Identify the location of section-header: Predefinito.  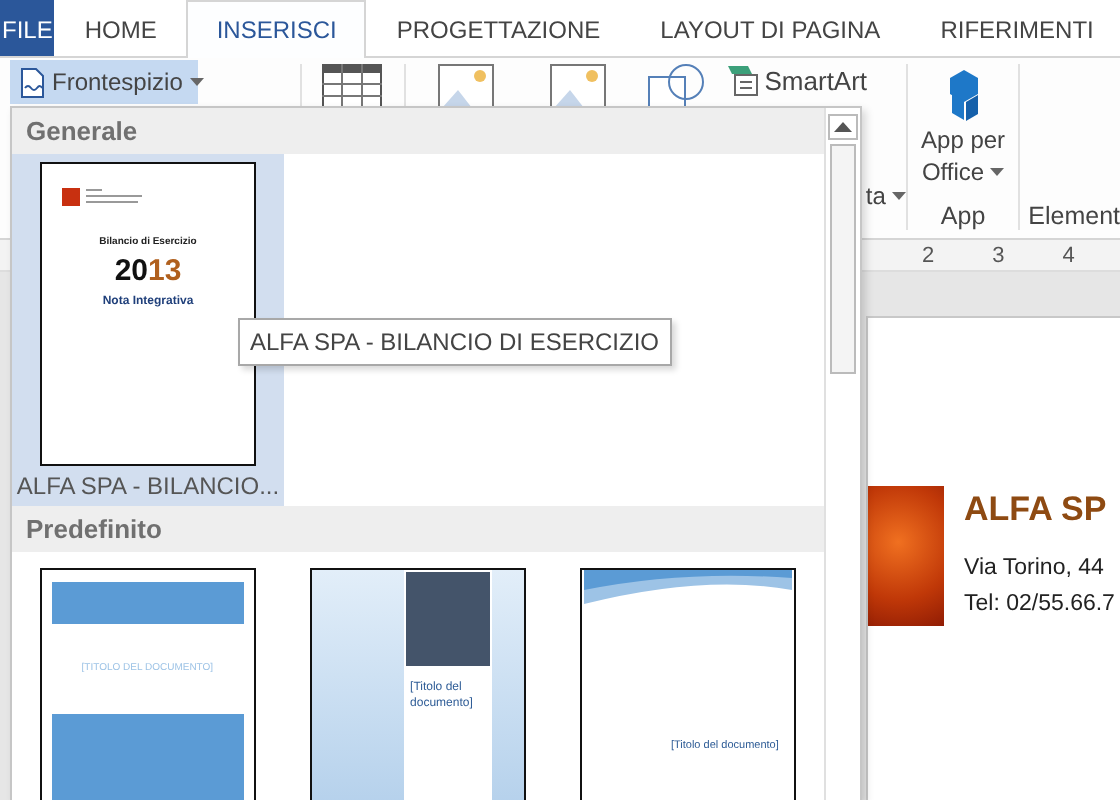
(418, 529).